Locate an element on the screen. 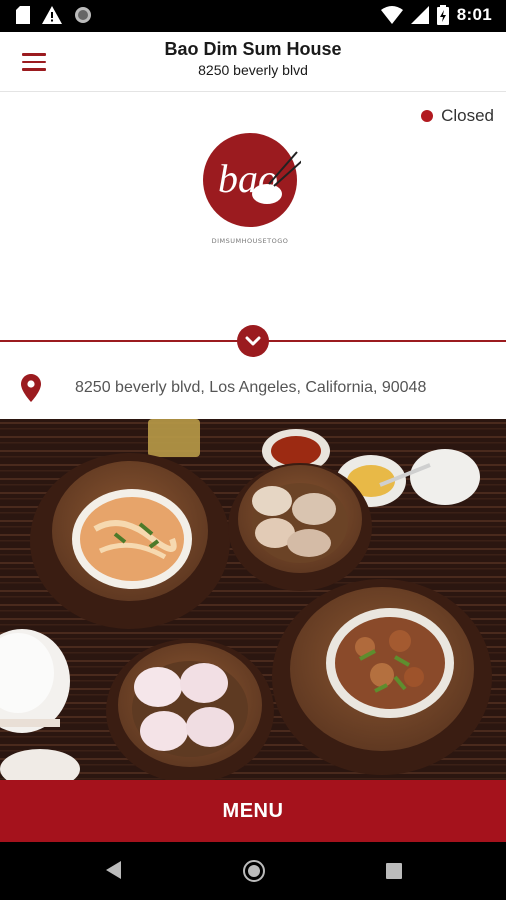 The width and height of the screenshot is (506, 900). status-bar-system: 8:01 is located at coordinates (436, 15).